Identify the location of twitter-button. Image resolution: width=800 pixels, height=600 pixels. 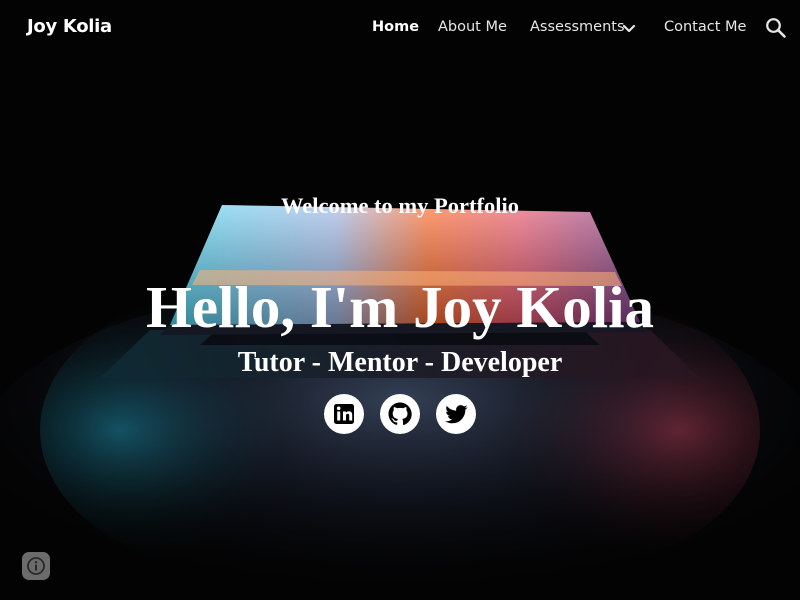
(456, 414).